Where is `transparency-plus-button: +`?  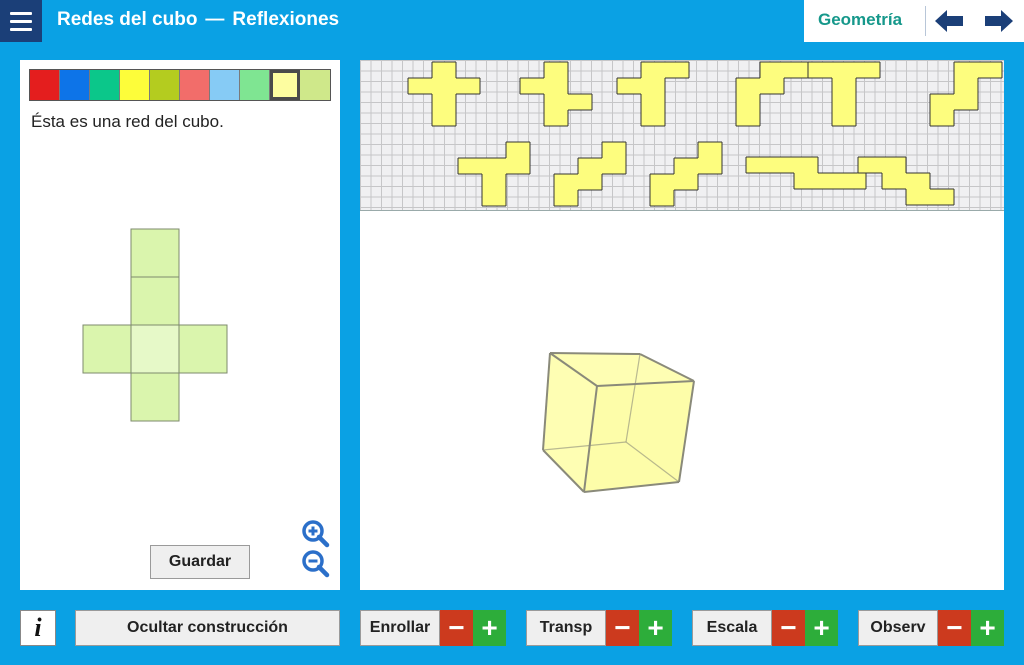
transparency-plus-button: + is located at coordinates (655, 628).